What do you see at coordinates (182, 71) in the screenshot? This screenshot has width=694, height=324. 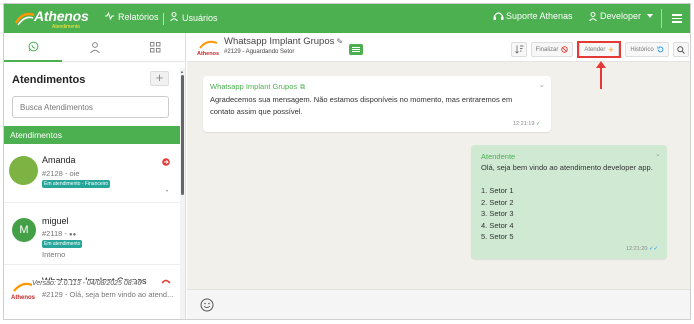 I see `scroll-up-icon: ▲` at bounding box center [182, 71].